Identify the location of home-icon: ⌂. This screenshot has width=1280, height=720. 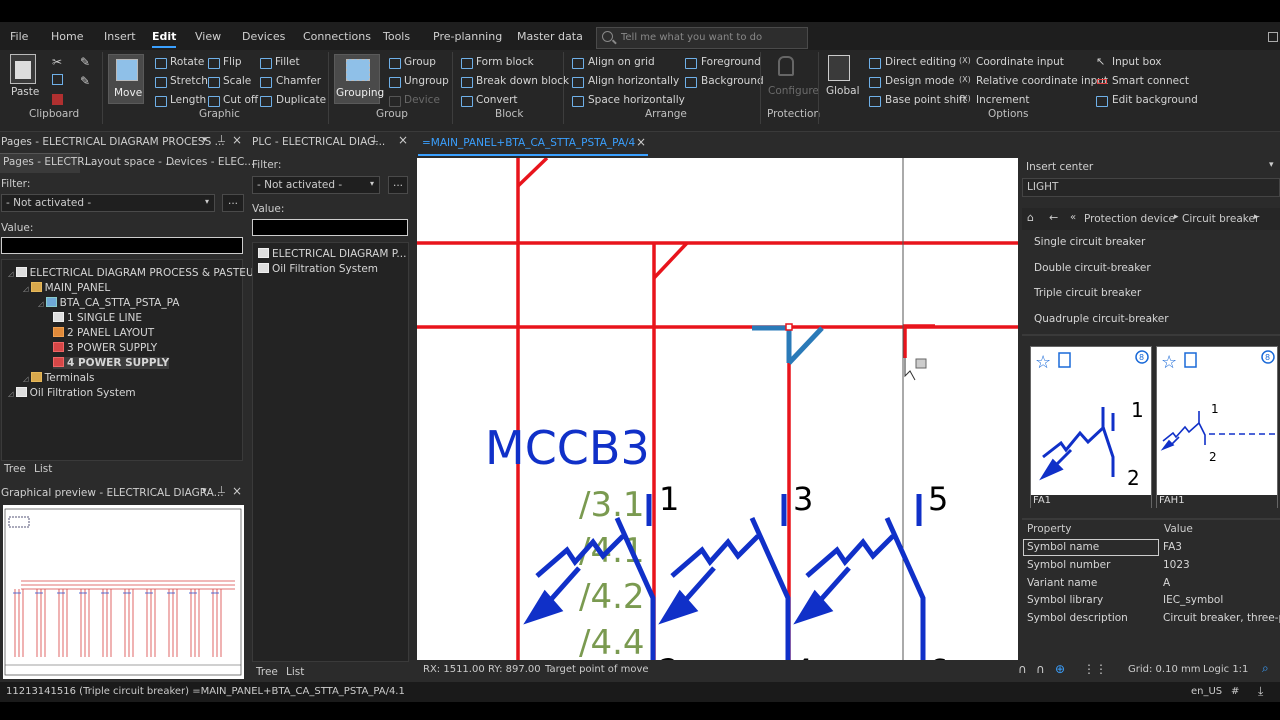
(1030, 217).